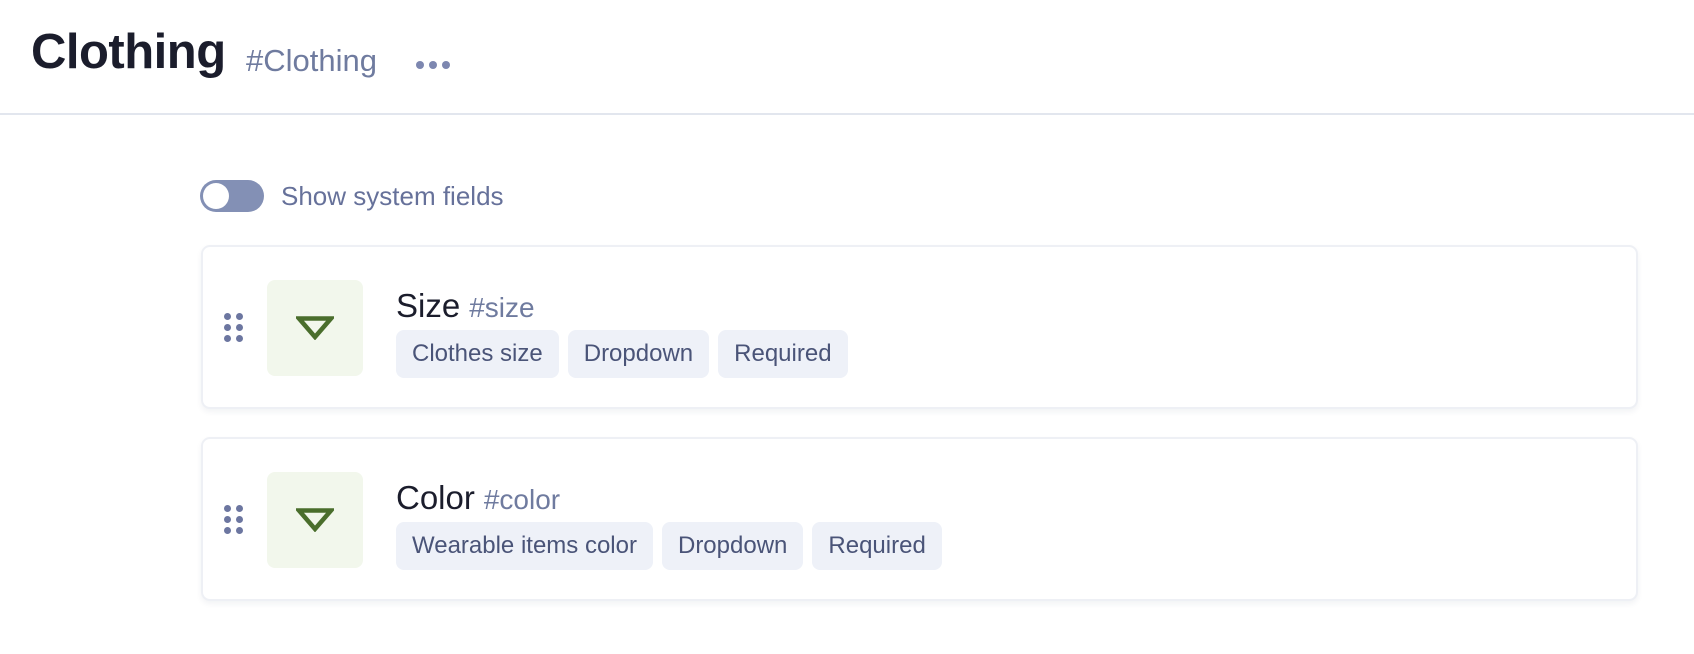  Describe the element at coordinates (524, 546) in the screenshot. I see `badge-label: Wearable items color` at that location.